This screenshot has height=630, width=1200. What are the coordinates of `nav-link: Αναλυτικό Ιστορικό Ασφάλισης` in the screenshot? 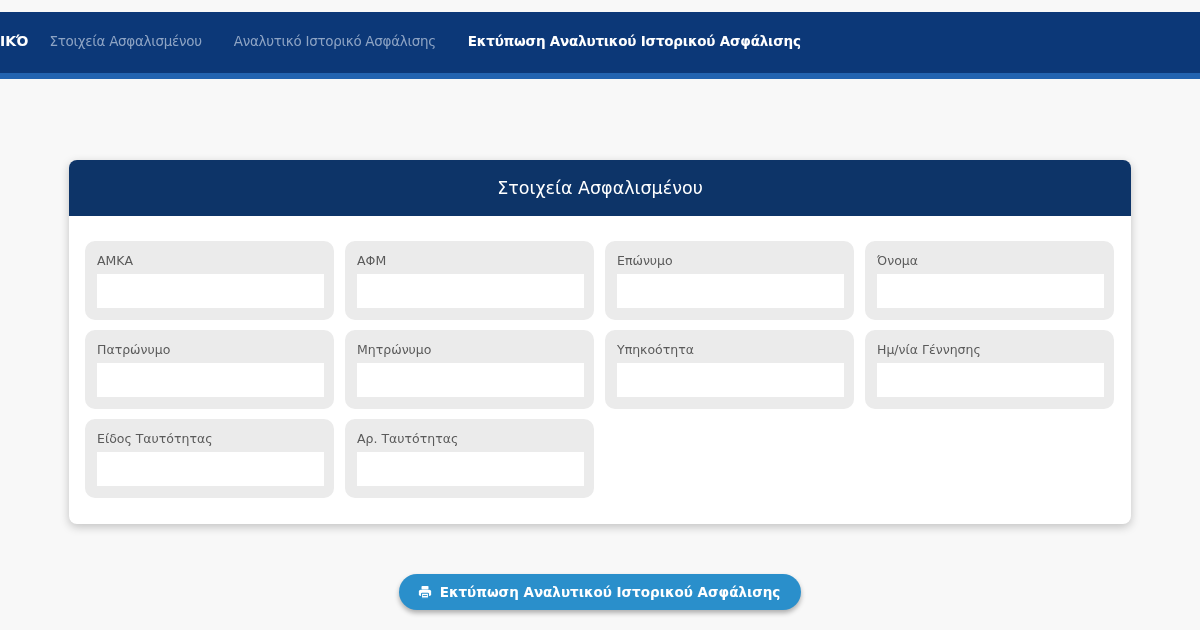 It's located at (334, 40).